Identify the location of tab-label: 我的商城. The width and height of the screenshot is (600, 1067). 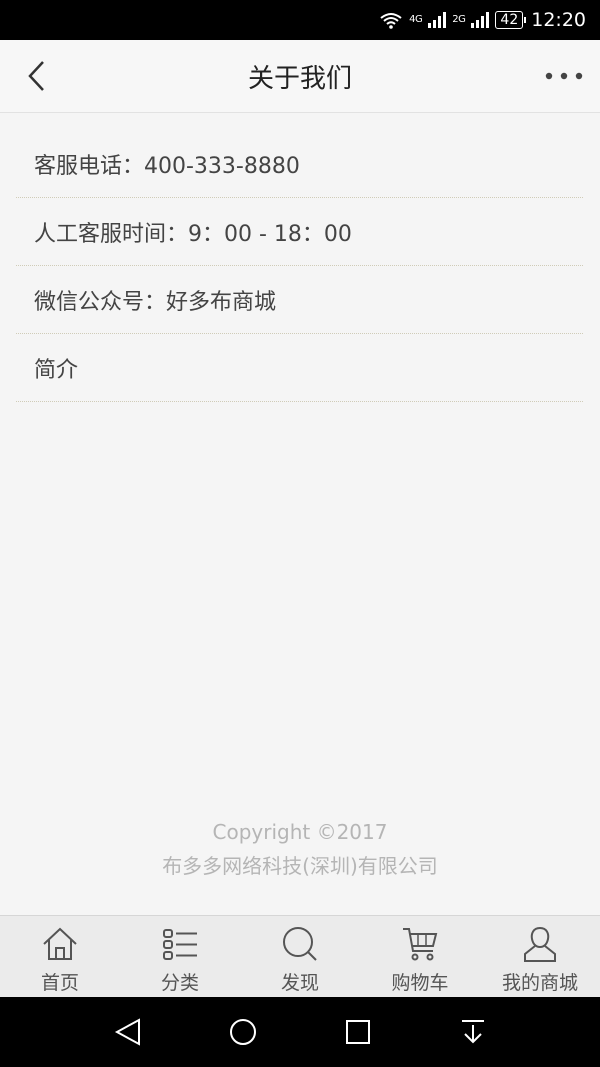
(539, 983).